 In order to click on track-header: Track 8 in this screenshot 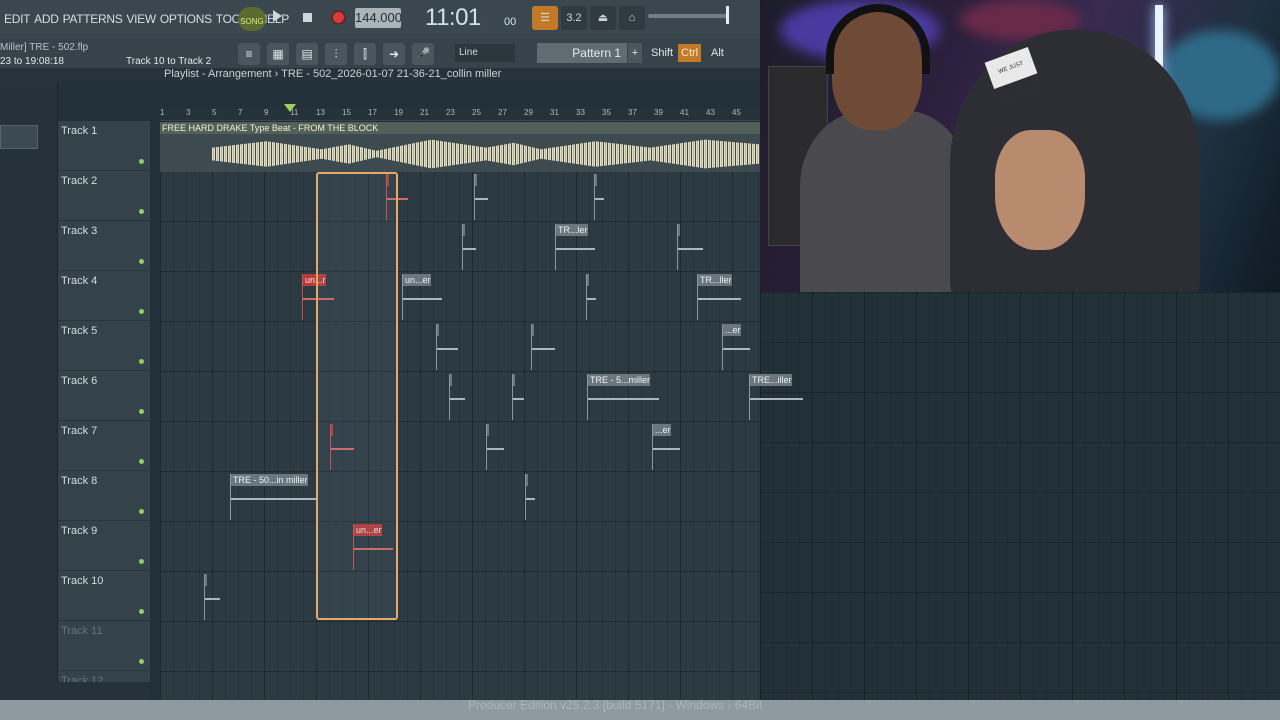, I will do `click(104, 496)`.